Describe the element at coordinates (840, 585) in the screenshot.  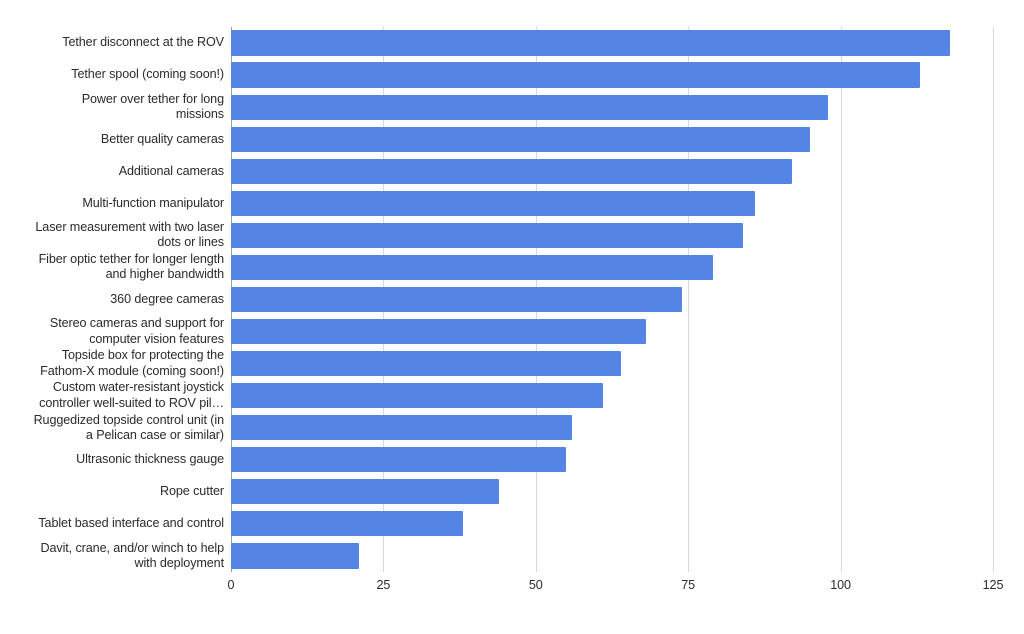
I see `x-tick-label: 100` at that location.